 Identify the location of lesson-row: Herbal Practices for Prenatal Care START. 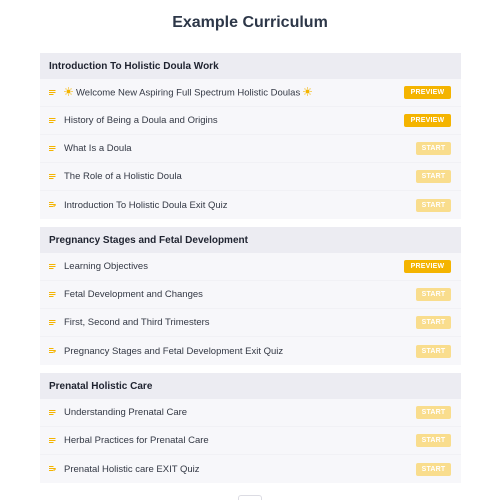
(250, 441).